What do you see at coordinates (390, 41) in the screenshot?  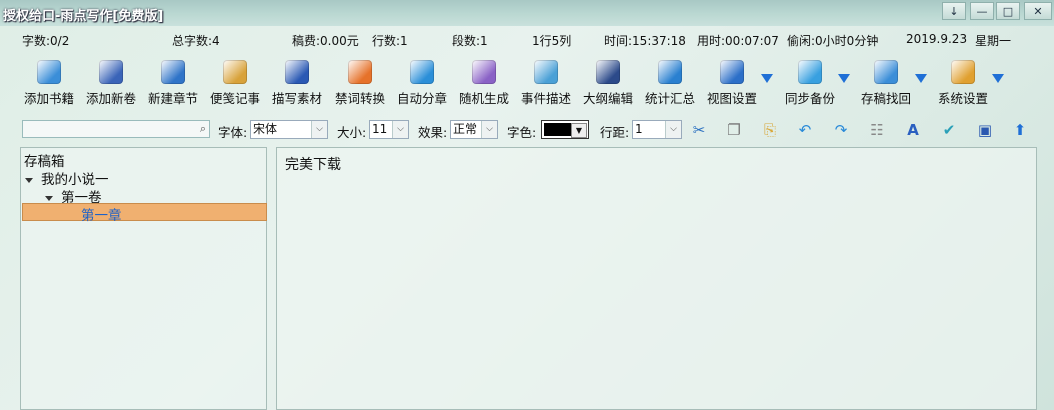 I see `line-count: 行数:1` at bounding box center [390, 41].